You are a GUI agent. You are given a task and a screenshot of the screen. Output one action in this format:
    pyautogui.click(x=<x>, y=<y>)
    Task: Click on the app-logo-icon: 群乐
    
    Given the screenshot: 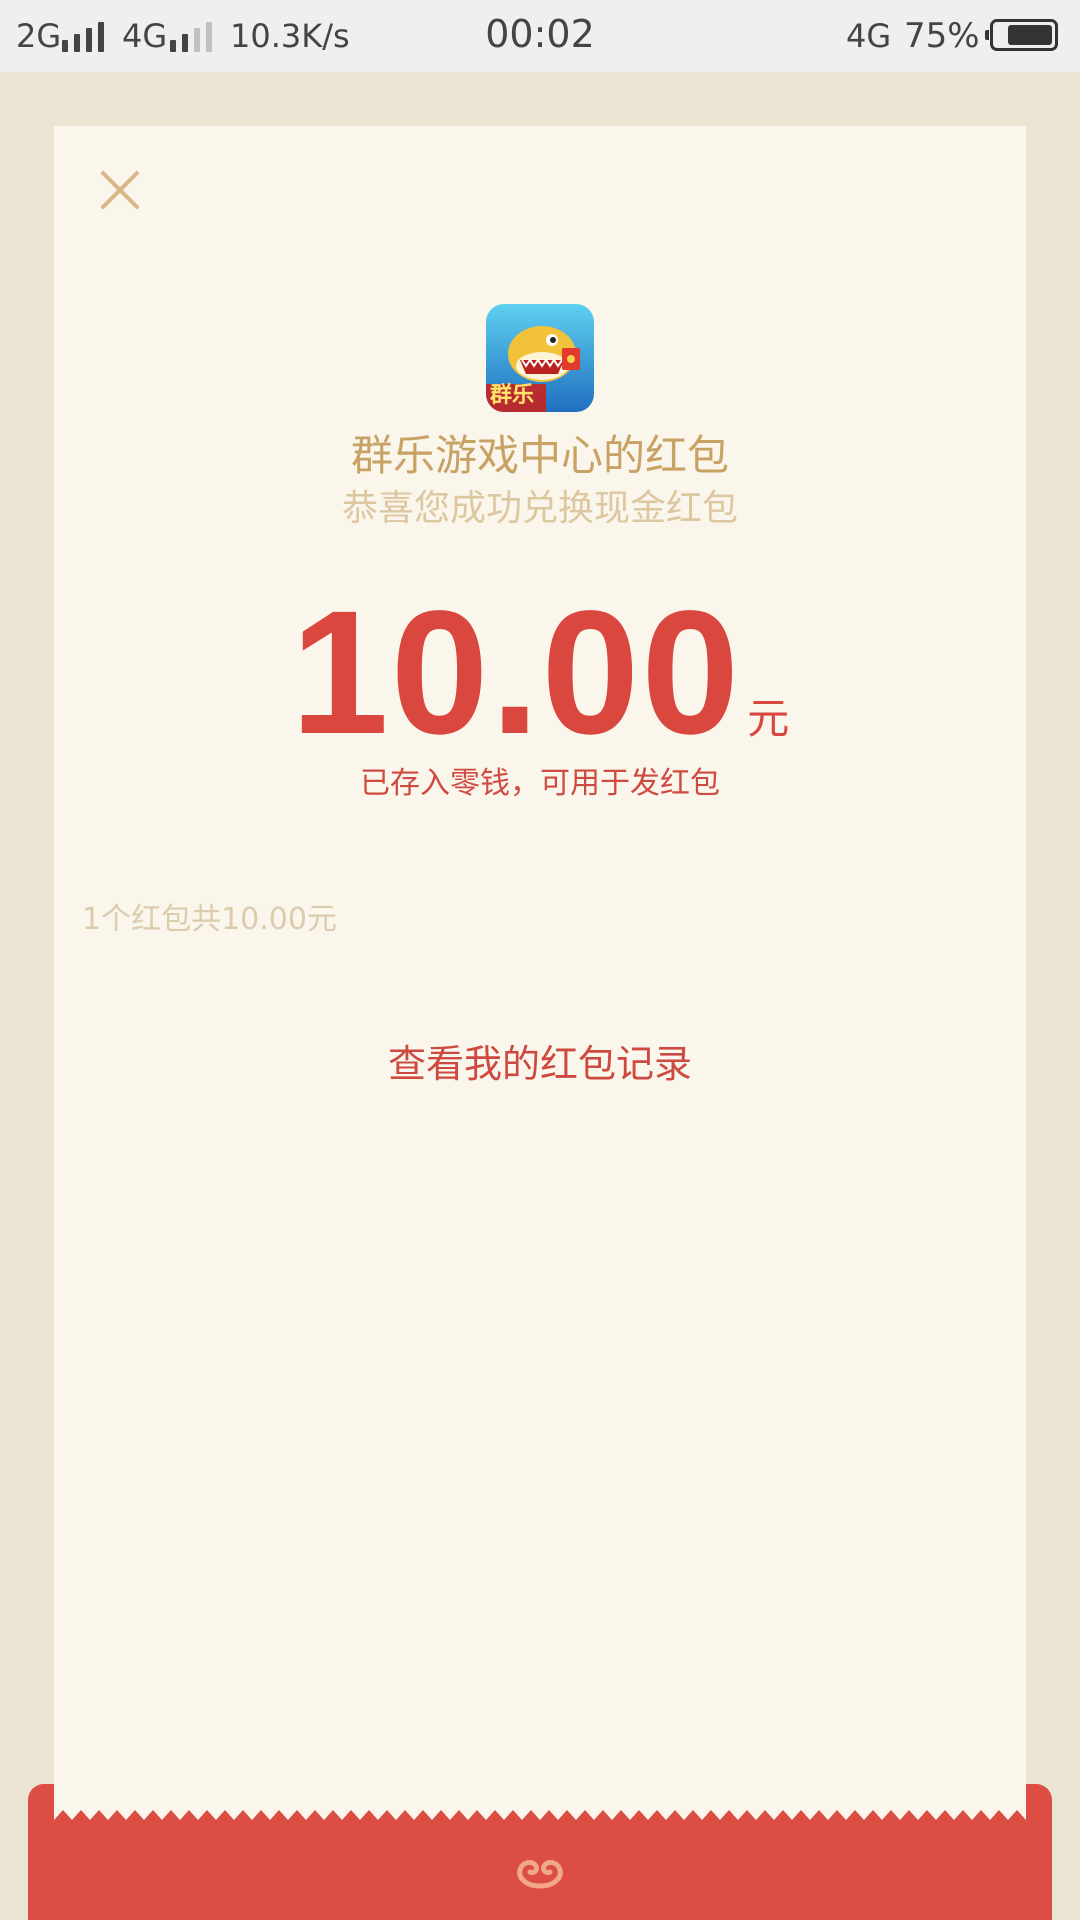 What is the action you would take?
    pyautogui.click(x=540, y=358)
    